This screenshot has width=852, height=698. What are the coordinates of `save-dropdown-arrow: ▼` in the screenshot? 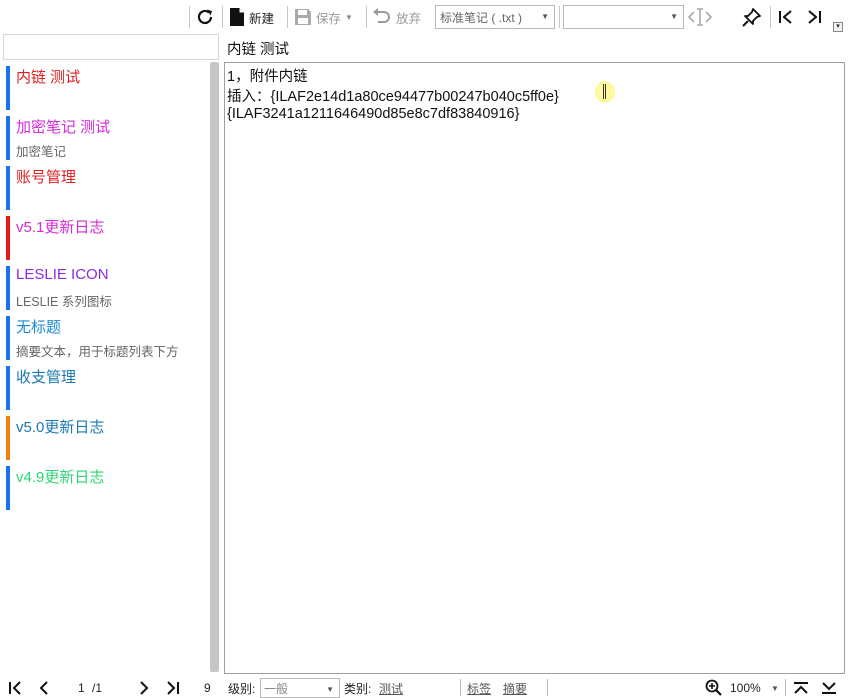 It's located at (349, 17).